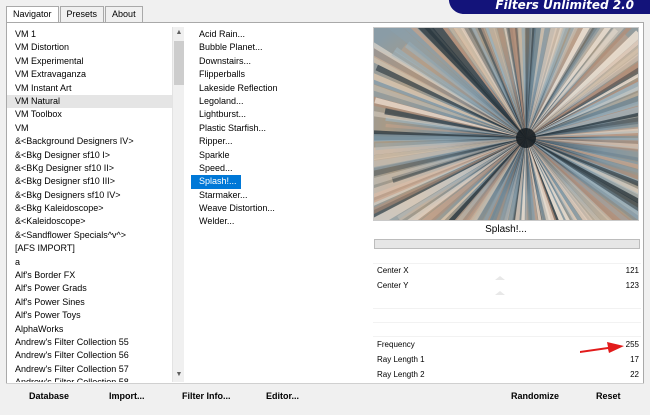  What do you see at coordinates (89, 329) in the screenshot?
I see `category-item: AlphaWorks` at bounding box center [89, 329].